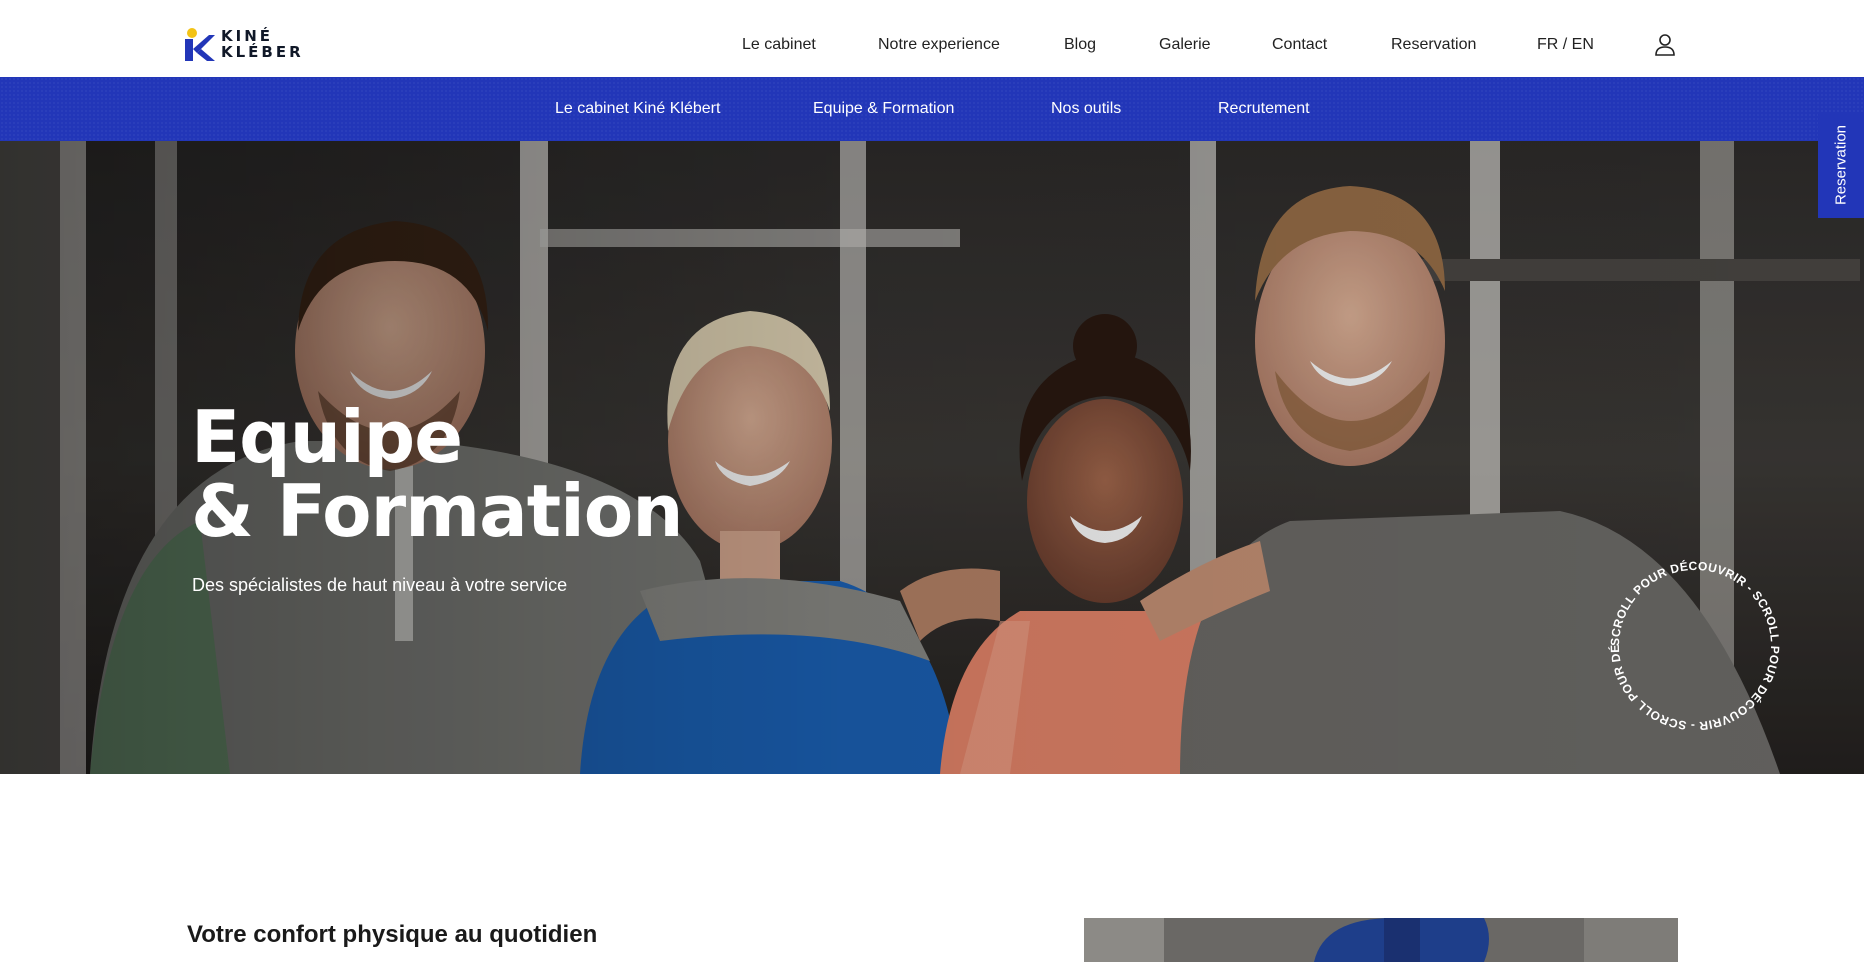 The width and height of the screenshot is (1864, 962). I want to click on hero-title-line-2: & Formation, so click(437, 511).